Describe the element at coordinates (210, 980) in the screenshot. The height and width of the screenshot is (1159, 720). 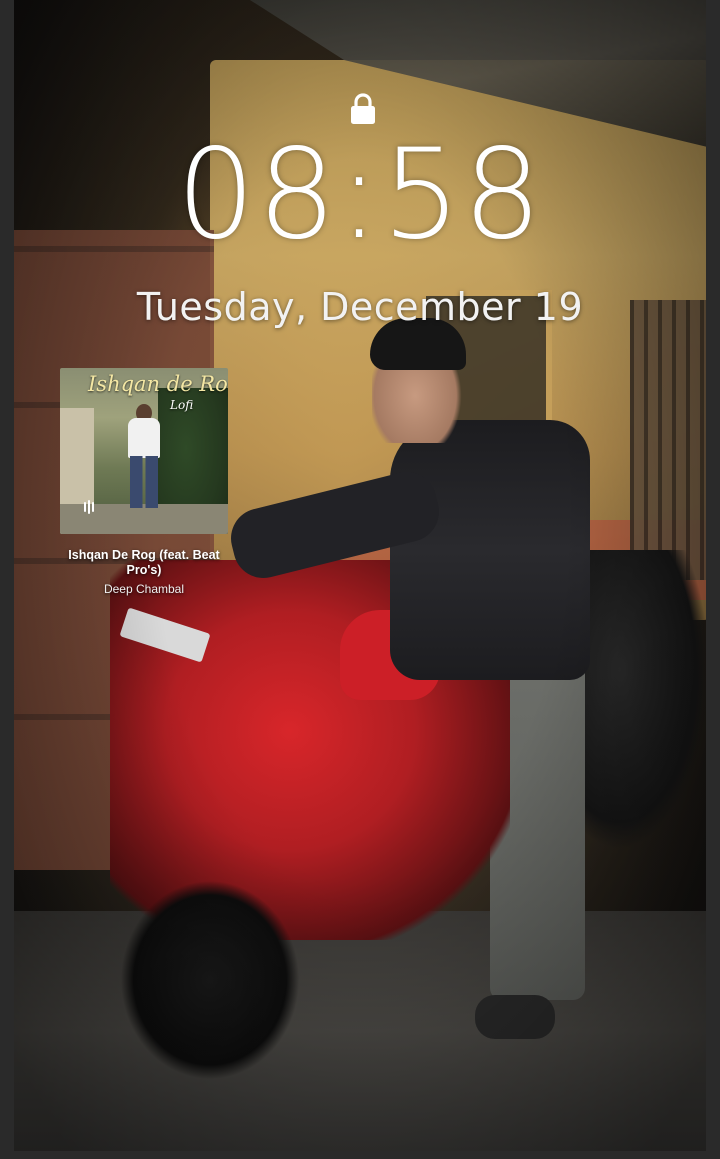
I see `wallpaper-front-wheel` at that location.